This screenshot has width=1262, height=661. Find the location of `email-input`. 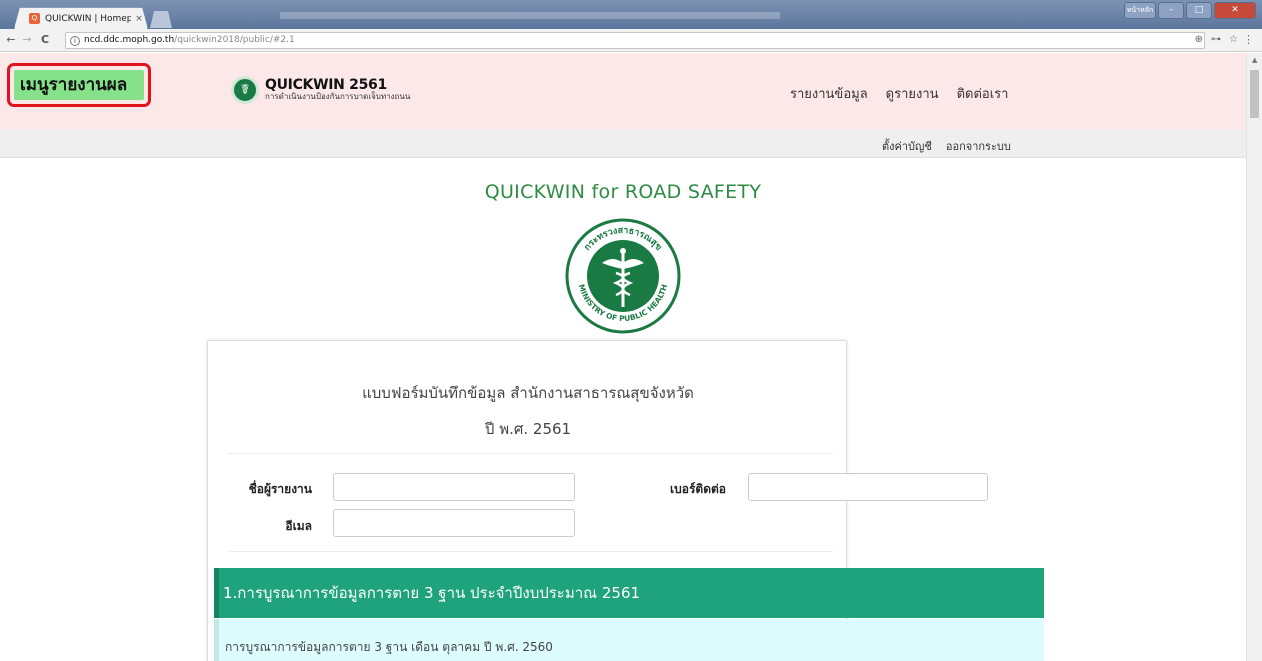

email-input is located at coordinates (454, 523).